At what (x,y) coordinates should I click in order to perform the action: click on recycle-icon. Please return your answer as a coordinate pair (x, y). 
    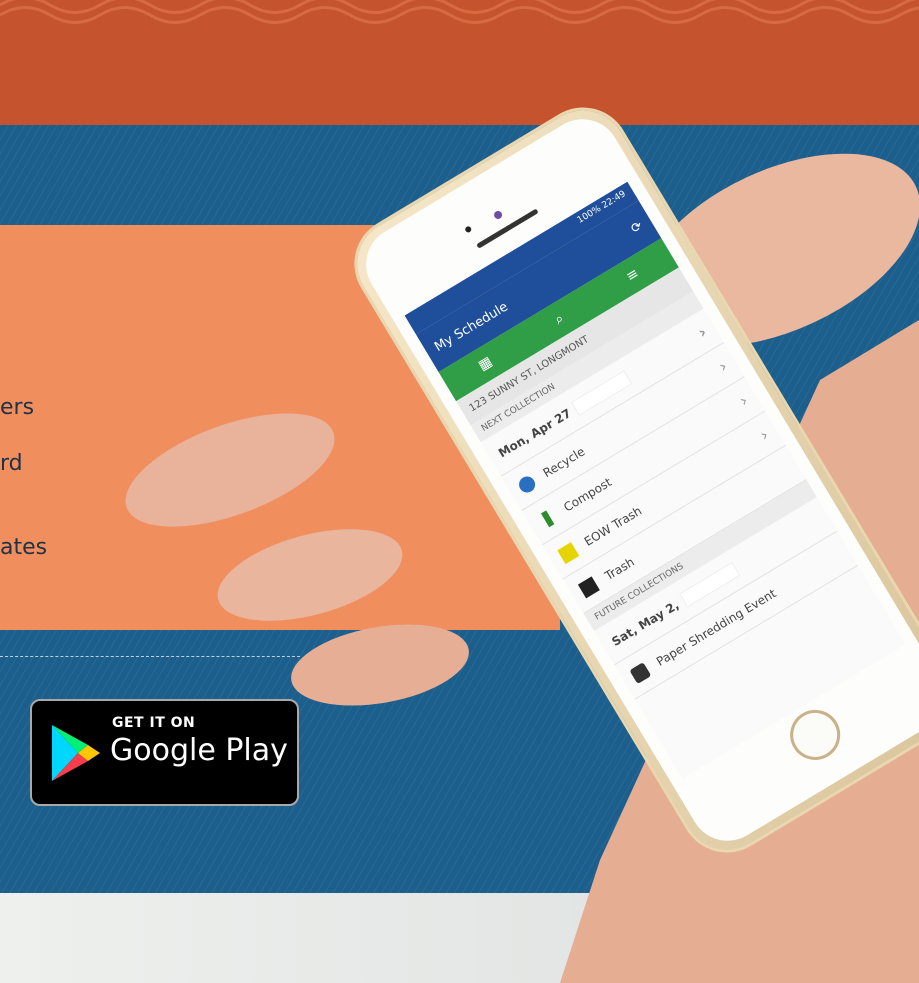
    Looking at the image, I should click on (526, 484).